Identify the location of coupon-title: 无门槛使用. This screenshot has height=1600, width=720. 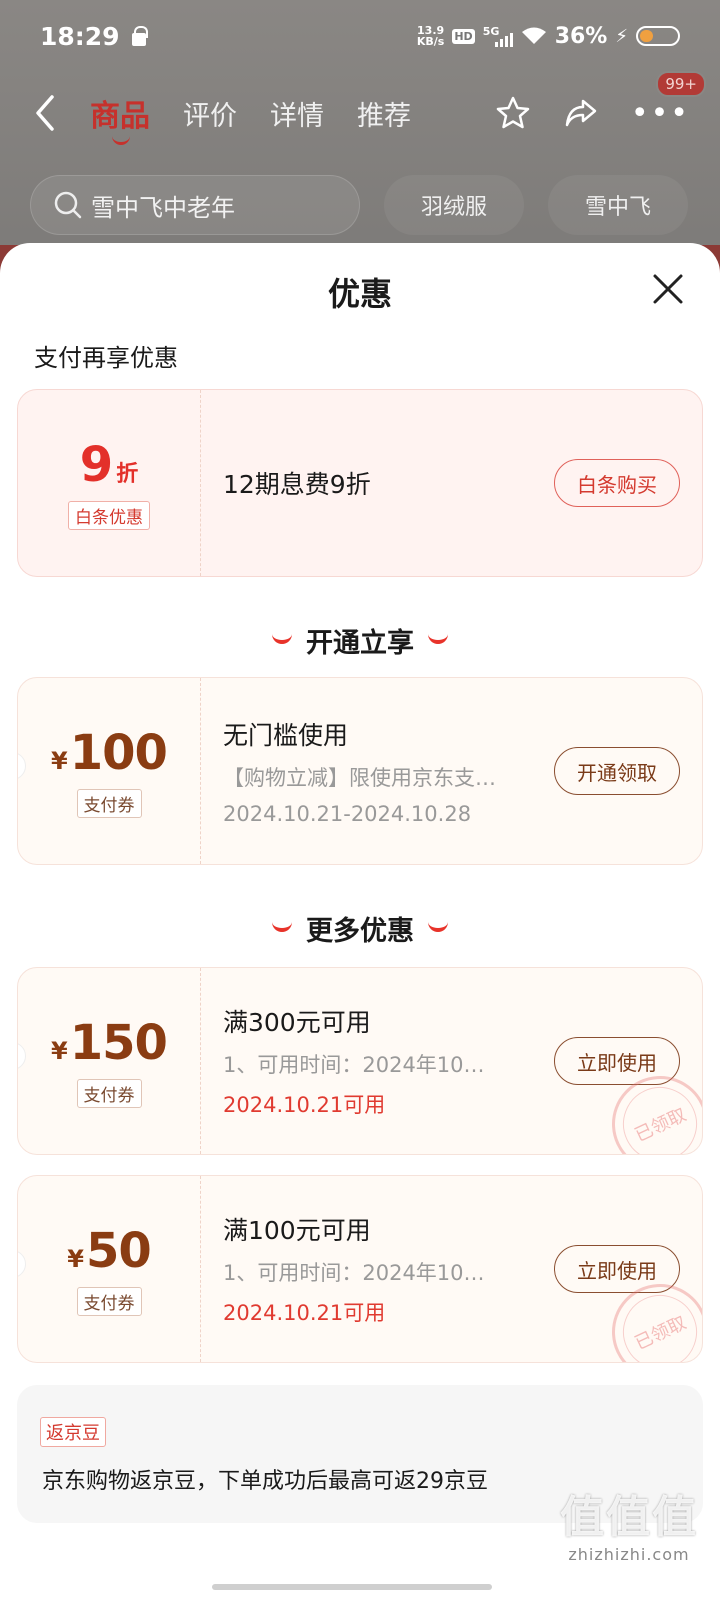
(286, 735).